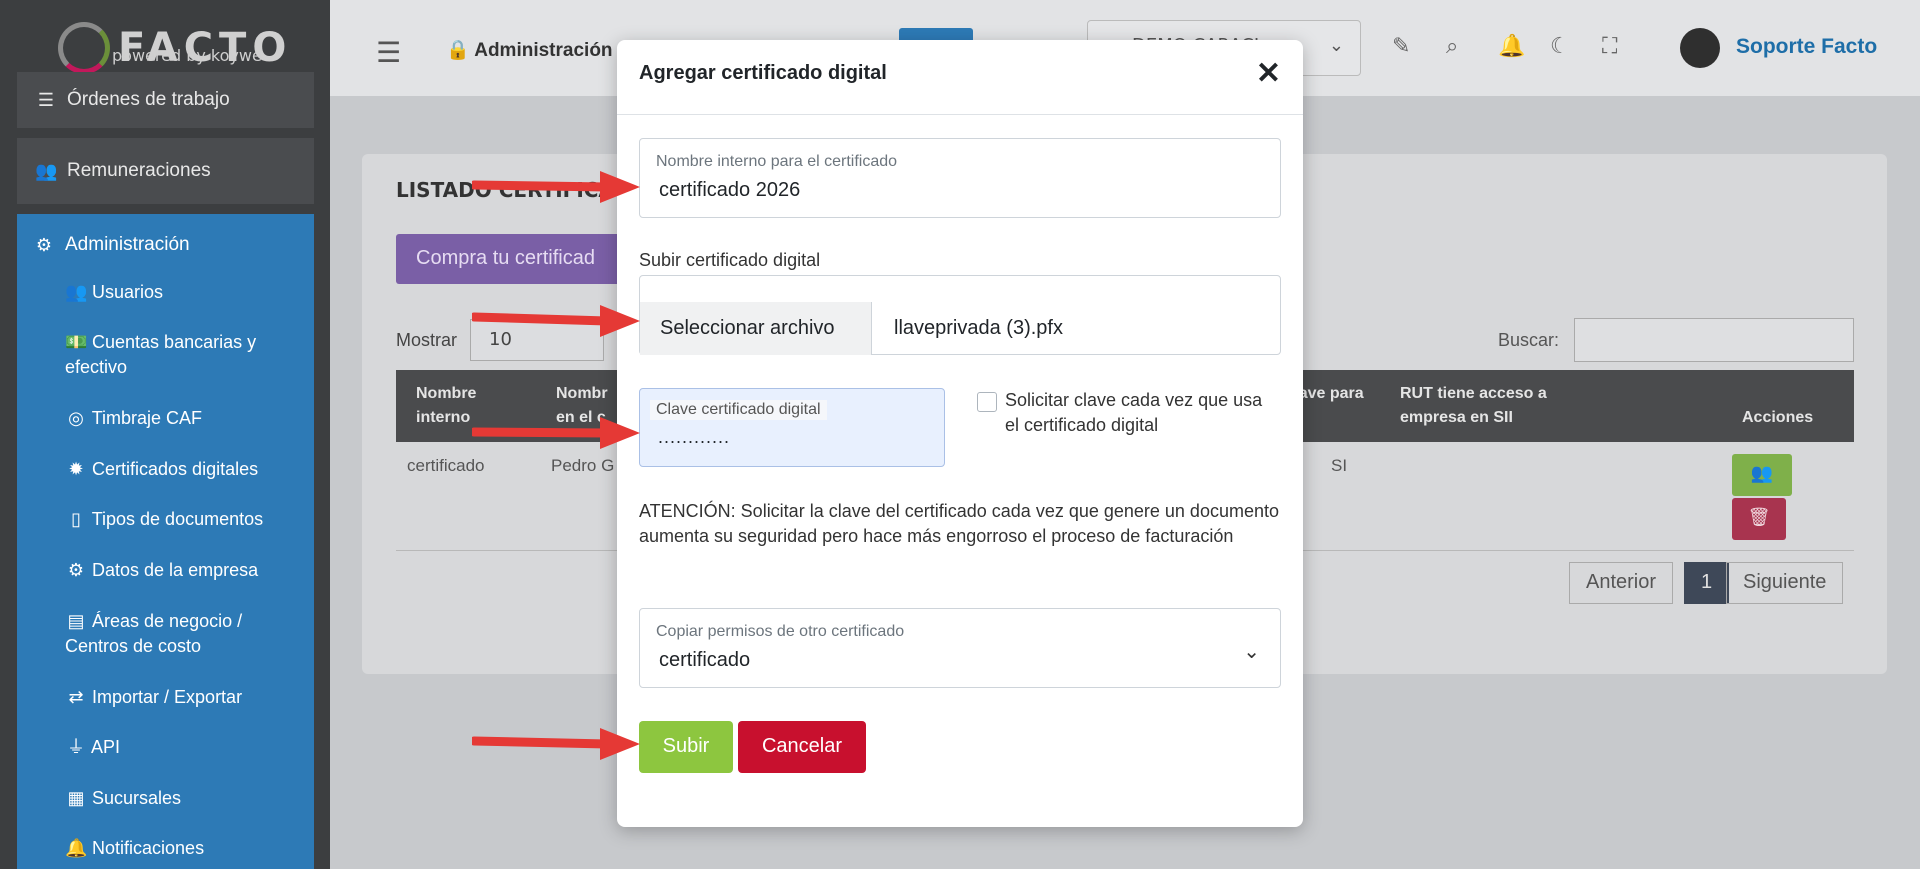 This screenshot has height=869, width=1920. What do you see at coordinates (388, 52) in the screenshot?
I see `hamburger-menu-icon: ☰` at bounding box center [388, 52].